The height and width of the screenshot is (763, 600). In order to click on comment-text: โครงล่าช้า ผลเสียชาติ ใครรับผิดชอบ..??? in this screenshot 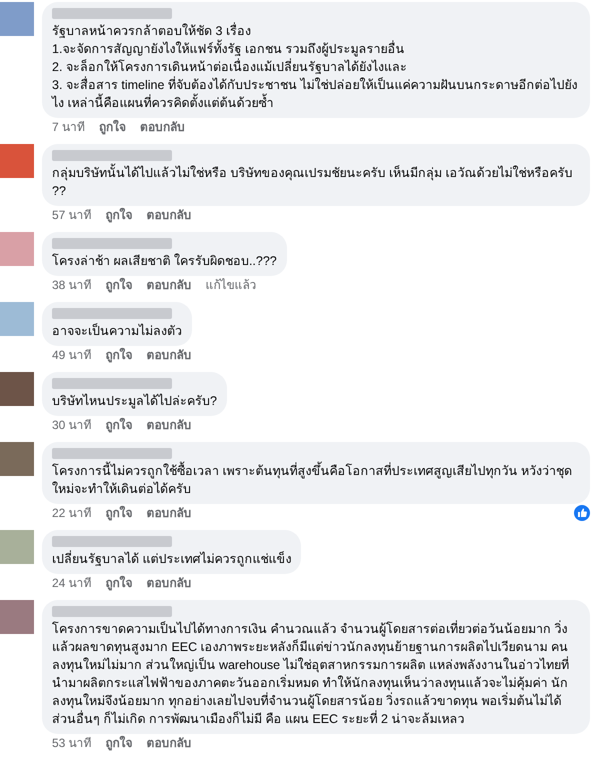, I will do `click(164, 261)`.